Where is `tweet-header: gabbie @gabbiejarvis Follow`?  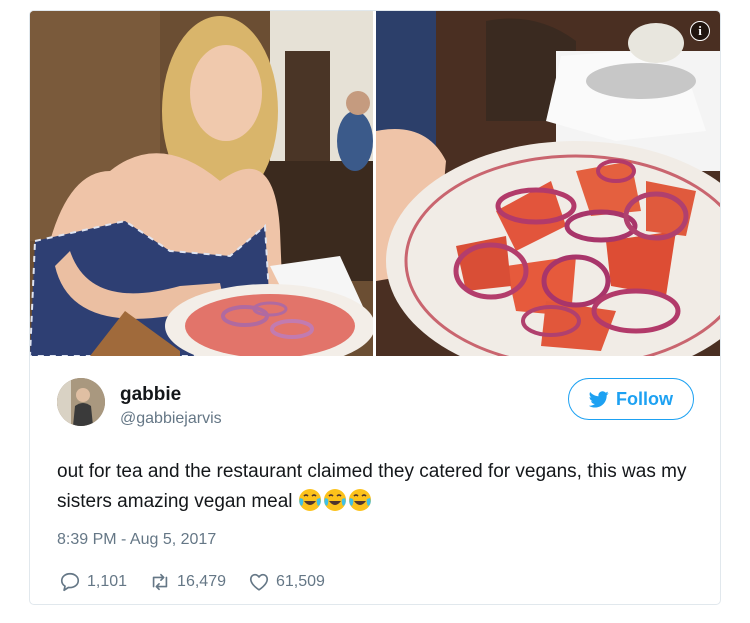 tweet-header: gabbie @gabbiejarvis Follow is located at coordinates (377, 406).